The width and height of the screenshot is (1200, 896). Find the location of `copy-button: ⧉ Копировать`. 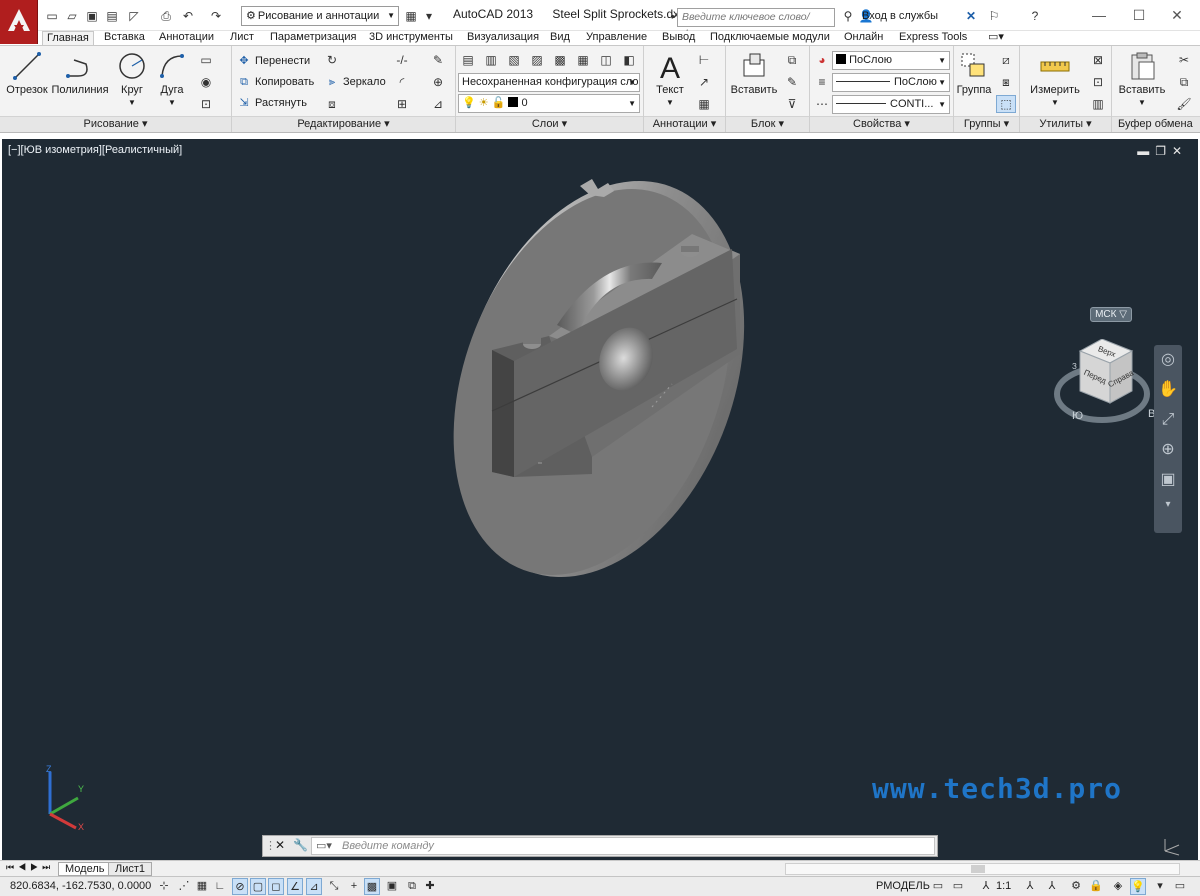

copy-button: ⧉ Копировать is located at coordinates (275, 82).